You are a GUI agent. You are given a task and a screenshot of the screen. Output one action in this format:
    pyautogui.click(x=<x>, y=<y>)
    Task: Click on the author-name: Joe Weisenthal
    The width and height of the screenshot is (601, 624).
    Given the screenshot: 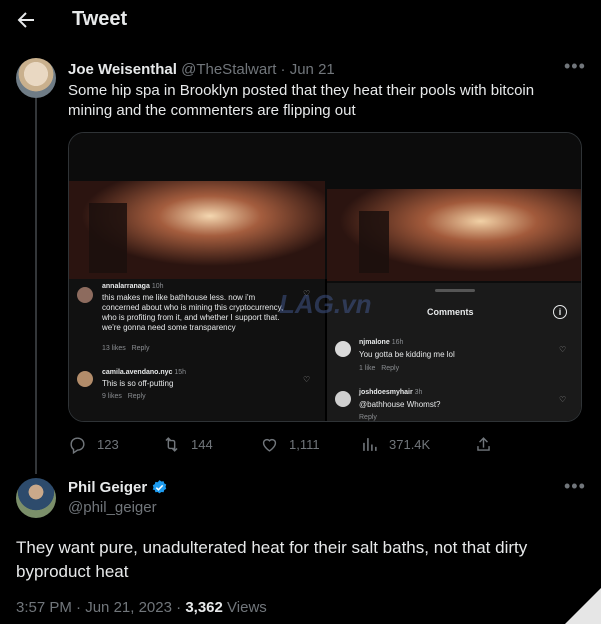 What is the action you would take?
    pyautogui.click(x=122, y=69)
    